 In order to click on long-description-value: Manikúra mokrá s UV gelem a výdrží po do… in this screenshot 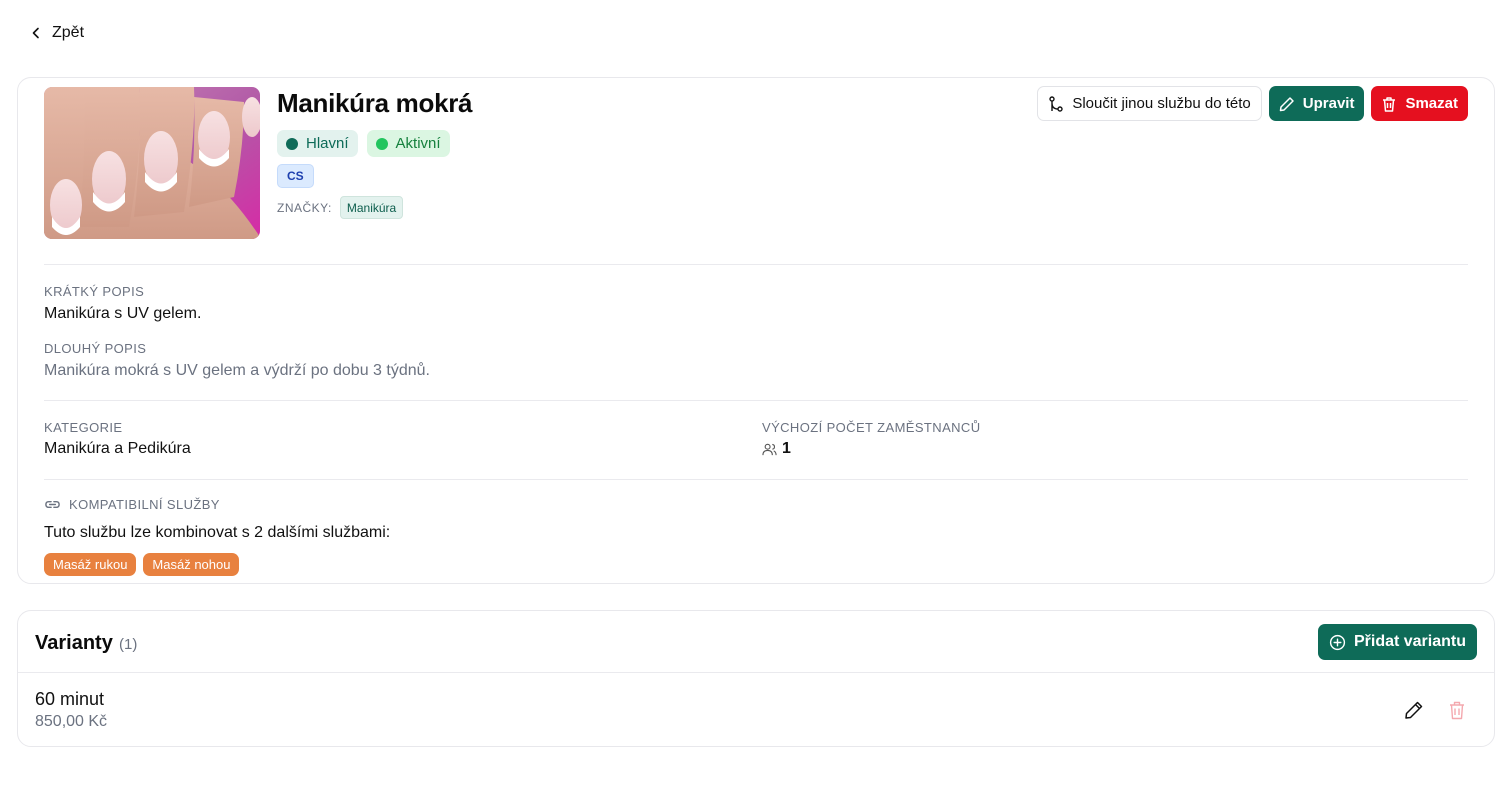, I will do `click(237, 370)`.